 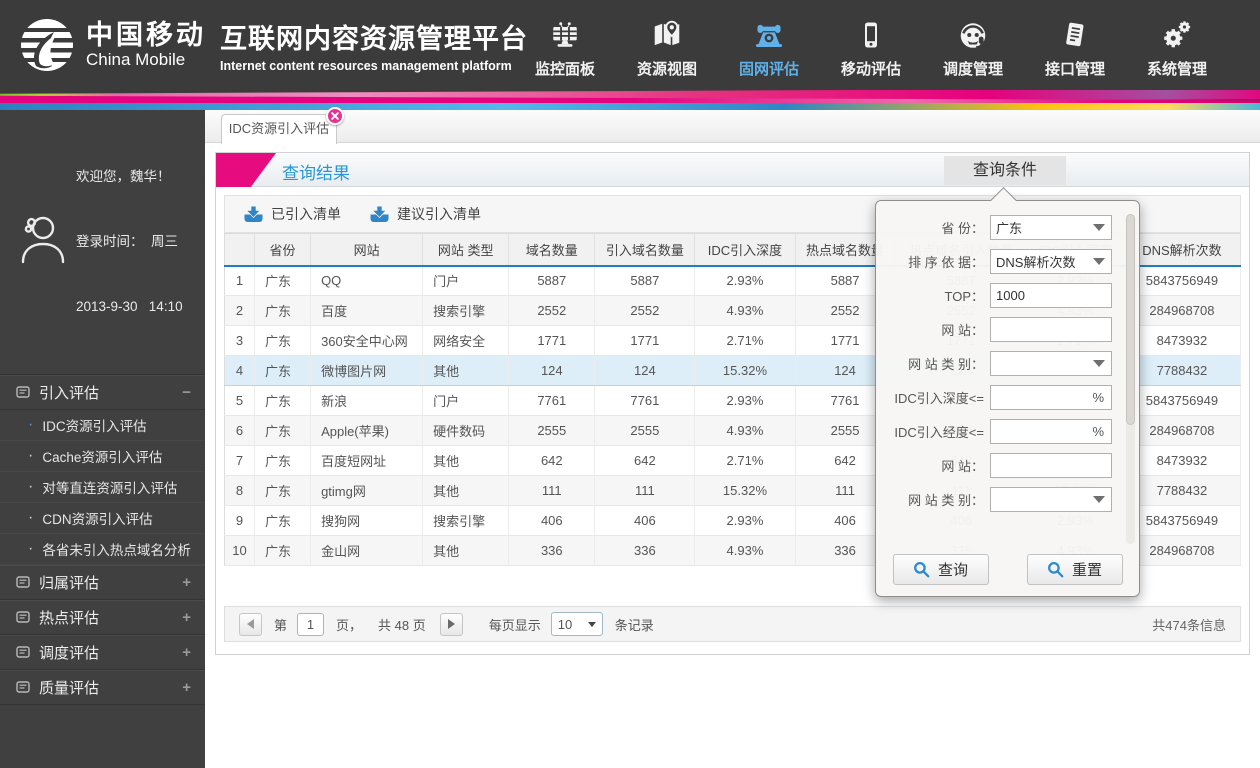 What do you see at coordinates (565, 30) in the screenshot?
I see `monitor-dashboard-icon` at bounding box center [565, 30].